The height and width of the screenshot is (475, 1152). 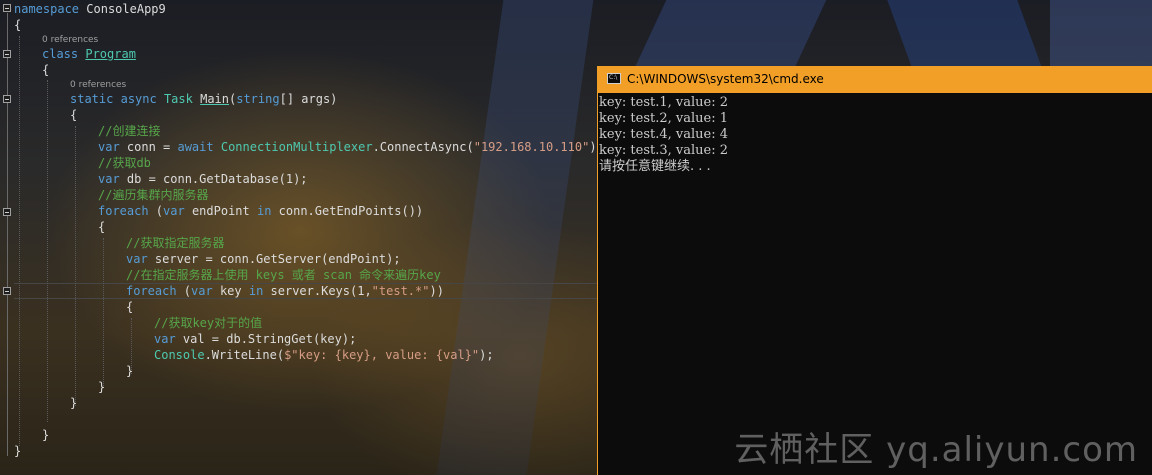 I want to click on collapse-class-icon, so click(x=7, y=54).